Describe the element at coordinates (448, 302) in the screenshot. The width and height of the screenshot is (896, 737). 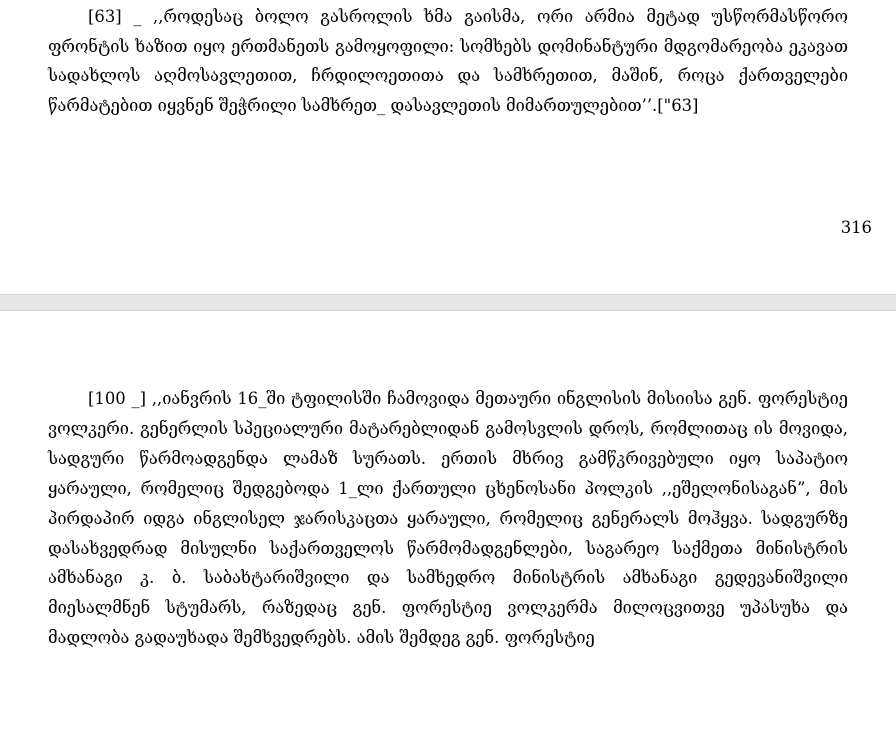
I see `page-separator` at that location.